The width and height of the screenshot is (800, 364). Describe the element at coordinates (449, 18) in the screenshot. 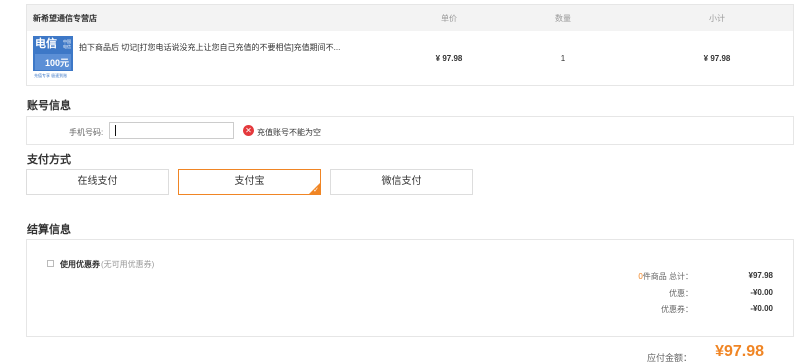

I see `column-header-price: 单价` at that location.